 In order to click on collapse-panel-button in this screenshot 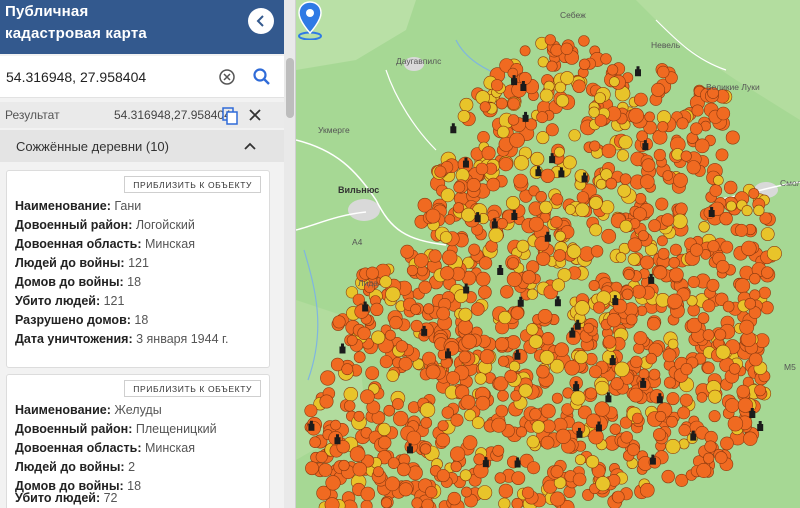, I will do `click(261, 21)`.